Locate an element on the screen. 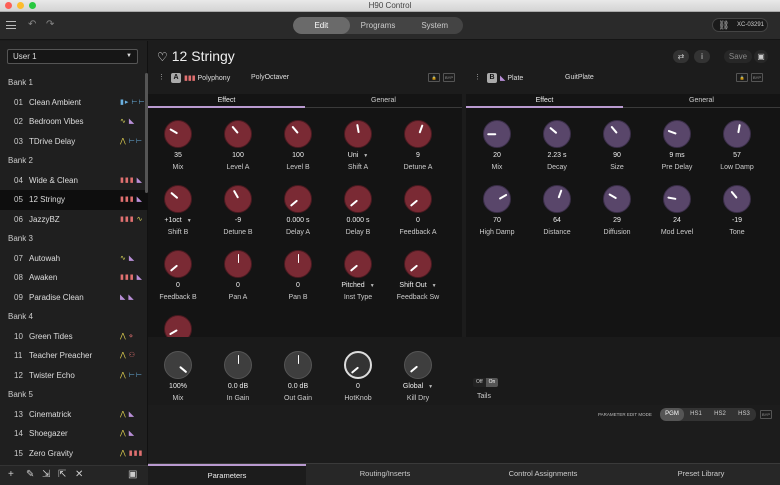 The image size is (780, 485). param-knob: Uni ▼ Shift A is located at coordinates (358, 151).